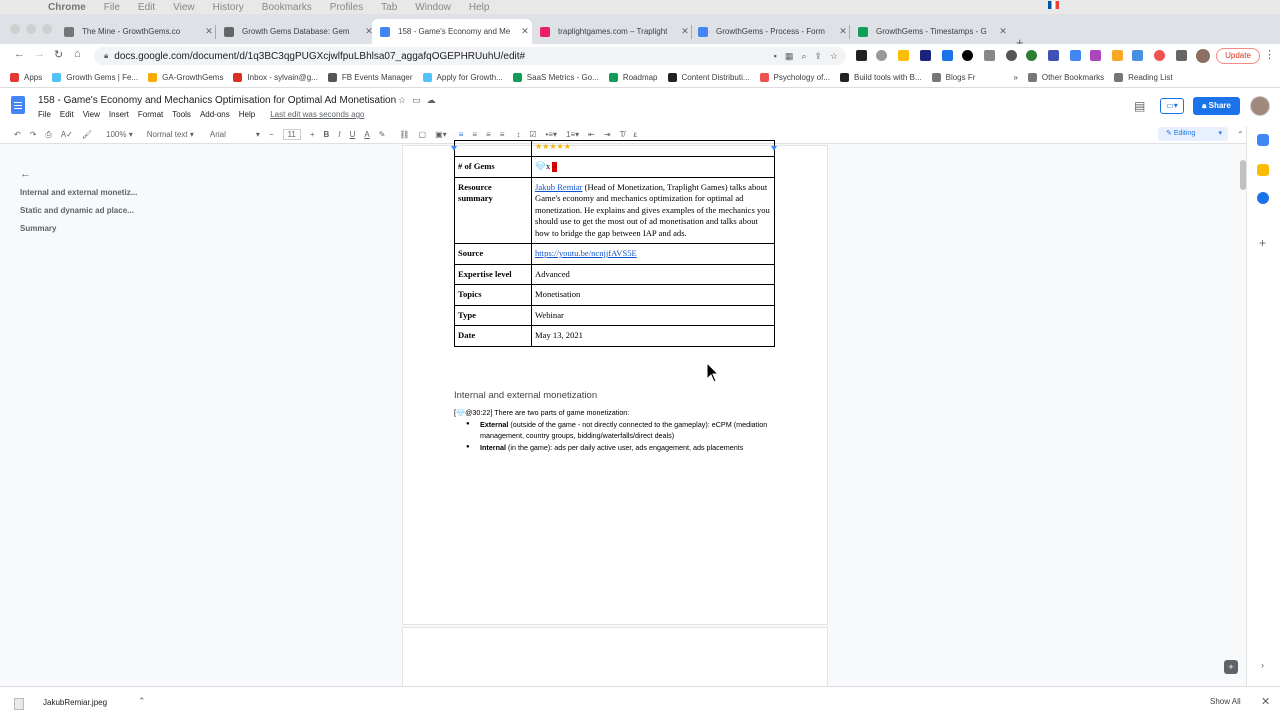  I want to click on move-folder-icon: ▭, so click(416, 100).